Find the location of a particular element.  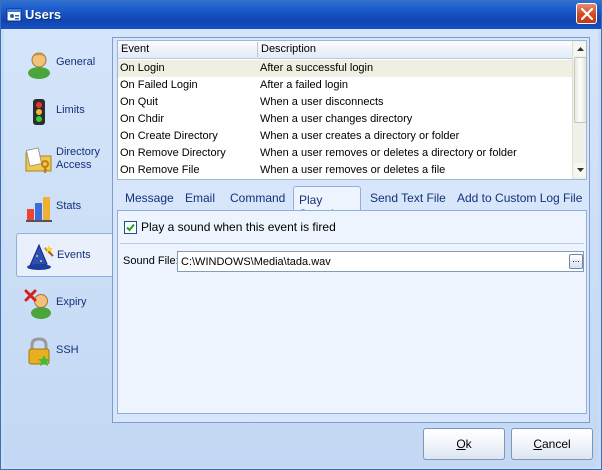

event-description: After a failed login is located at coordinates (304, 85).